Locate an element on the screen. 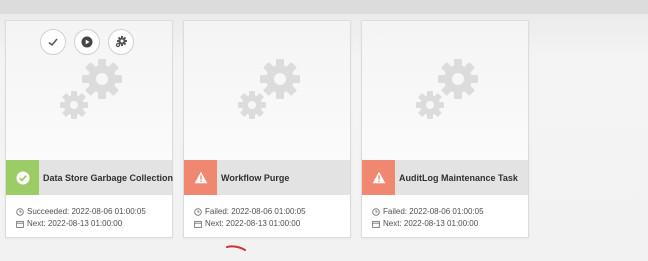 The image size is (648, 261). task-title: Data Store Garbage Collection is located at coordinates (108, 177).